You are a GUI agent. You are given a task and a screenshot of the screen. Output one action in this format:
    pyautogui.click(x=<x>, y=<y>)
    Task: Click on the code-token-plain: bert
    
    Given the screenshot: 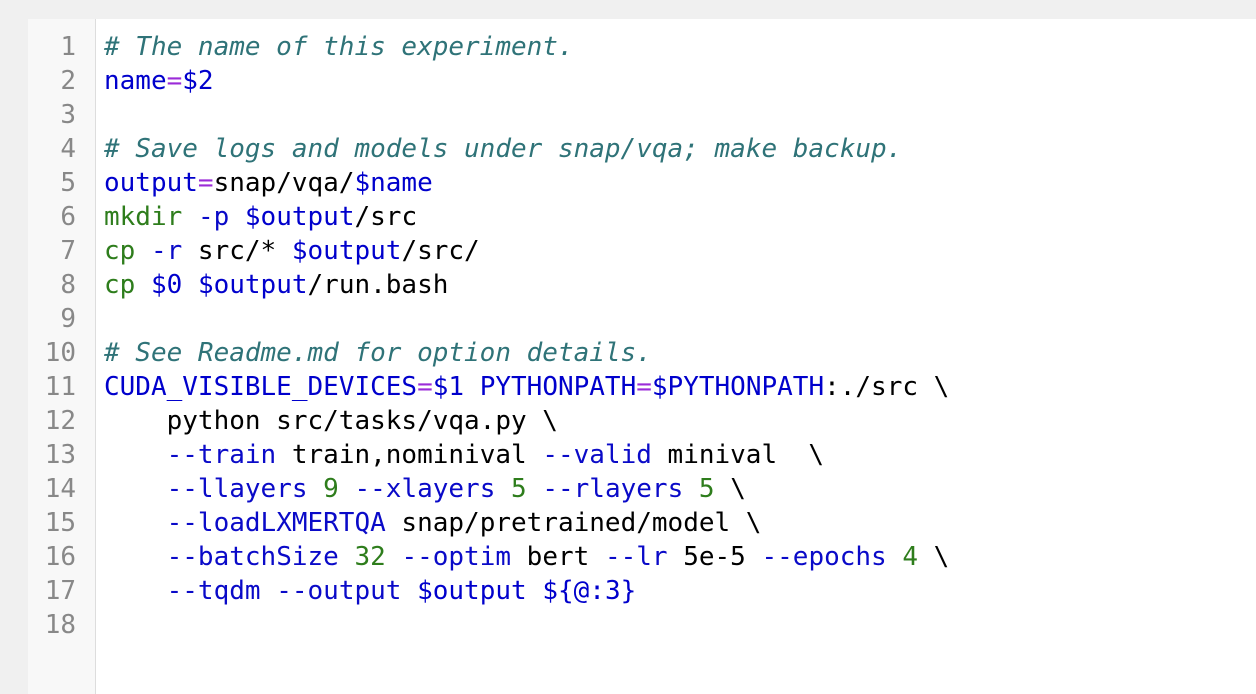 What is the action you would take?
    pyautogui.click(x=558, y=557)
    